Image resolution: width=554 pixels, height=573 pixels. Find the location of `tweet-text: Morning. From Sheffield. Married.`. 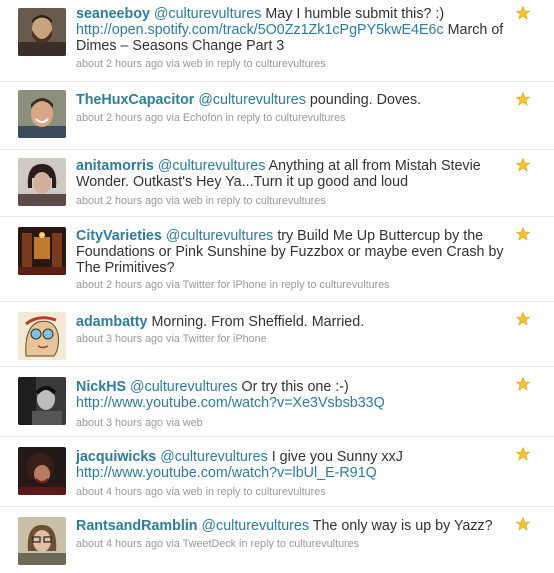

tweet-text: Morning. From Sheffield. Married. is located at coordinates (258, 322).